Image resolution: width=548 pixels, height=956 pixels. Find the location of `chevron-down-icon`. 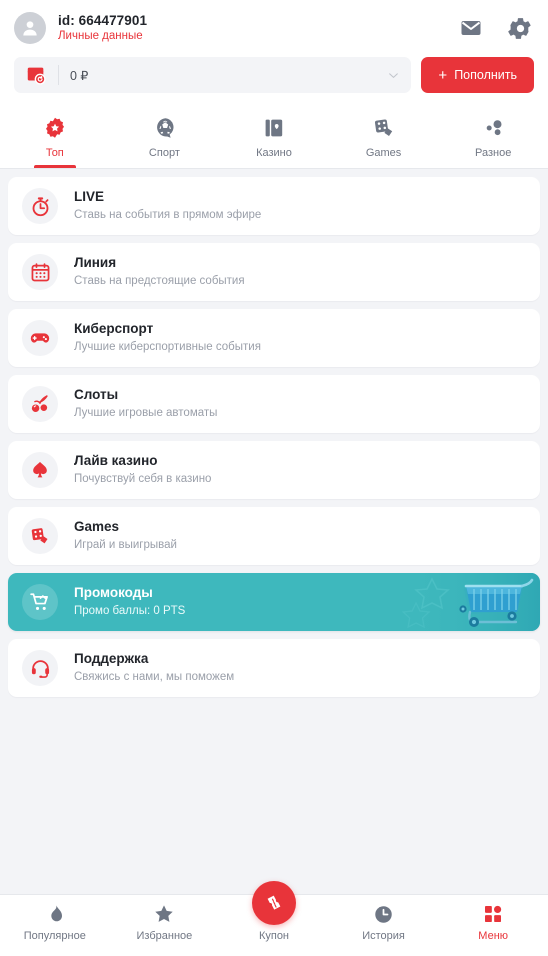

chevron-down-icon is located at coordinates (394, 75).